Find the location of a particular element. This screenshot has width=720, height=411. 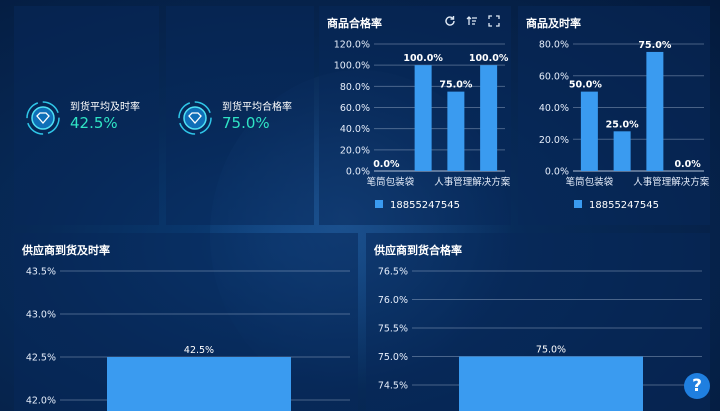

y-tick-label: 120.0% is located at coordinates (352, 45).